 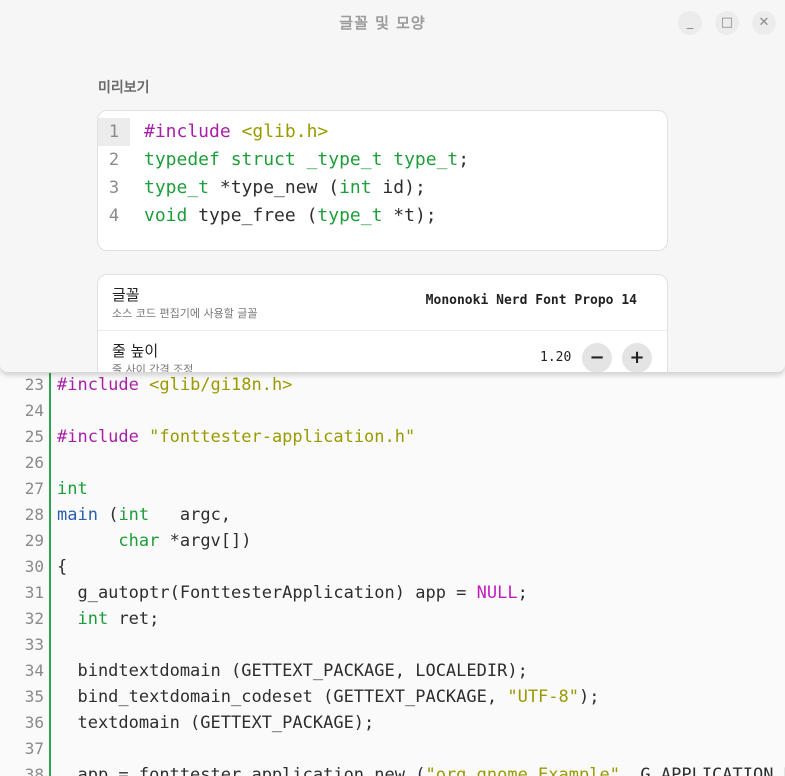 What do you see at coordinates (301, 159) in the screenshot?
I see `code-token: typedef struct _type_t type_t` at bounding box center [301, 159].